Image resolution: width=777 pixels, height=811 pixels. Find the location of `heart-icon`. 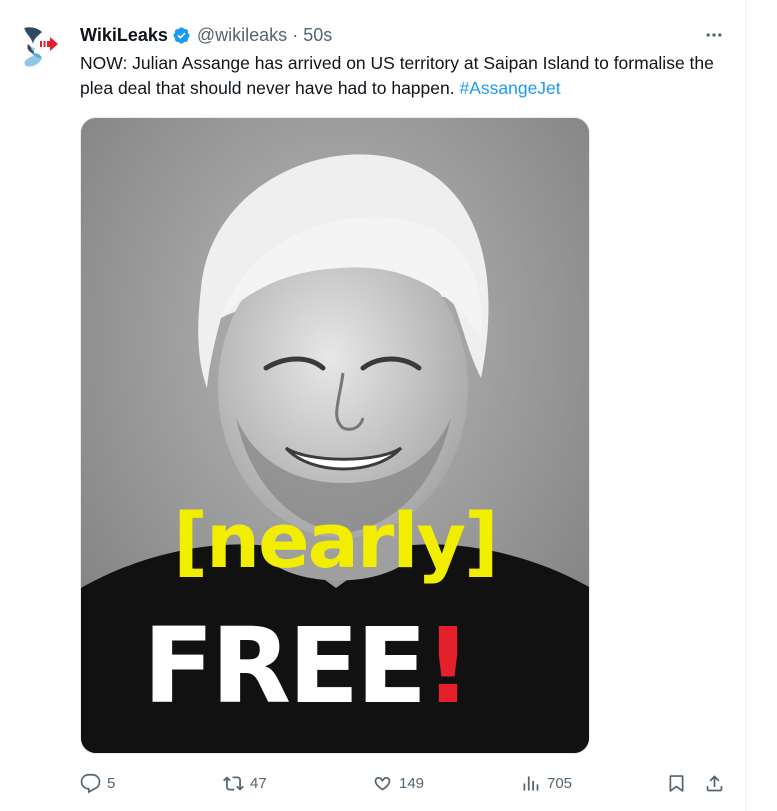

heart-icon is located at coordinates (382, 783).